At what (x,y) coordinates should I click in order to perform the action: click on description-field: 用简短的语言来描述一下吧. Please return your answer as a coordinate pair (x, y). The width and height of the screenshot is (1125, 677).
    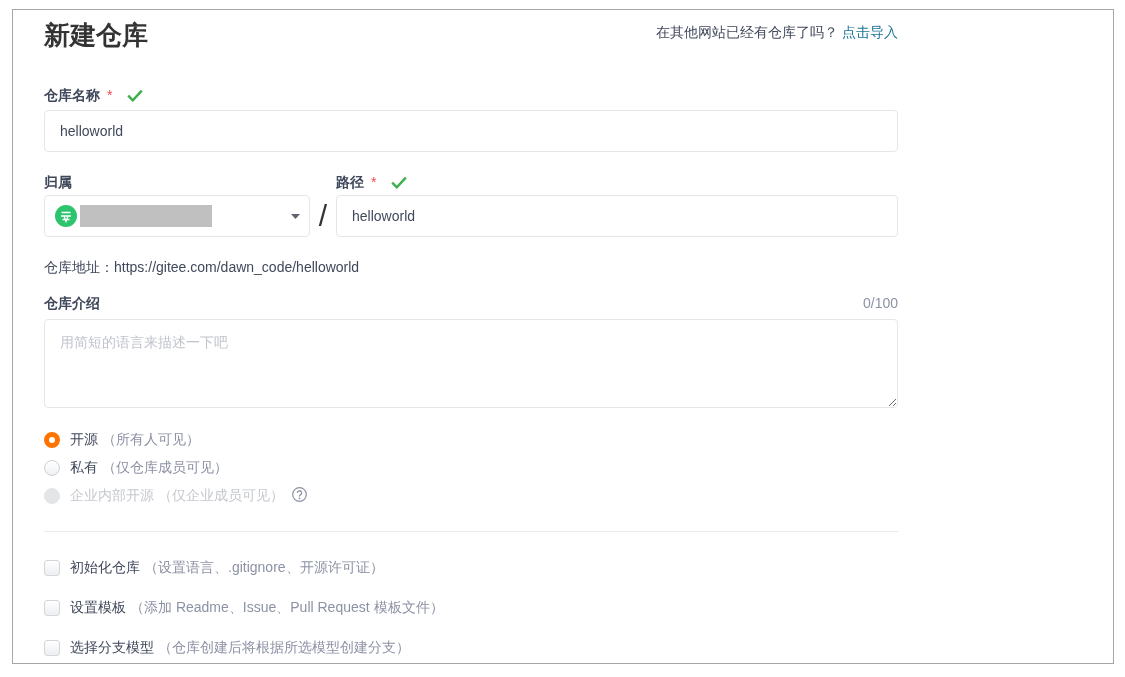
    Looking at the image, I should click on (471, 363).